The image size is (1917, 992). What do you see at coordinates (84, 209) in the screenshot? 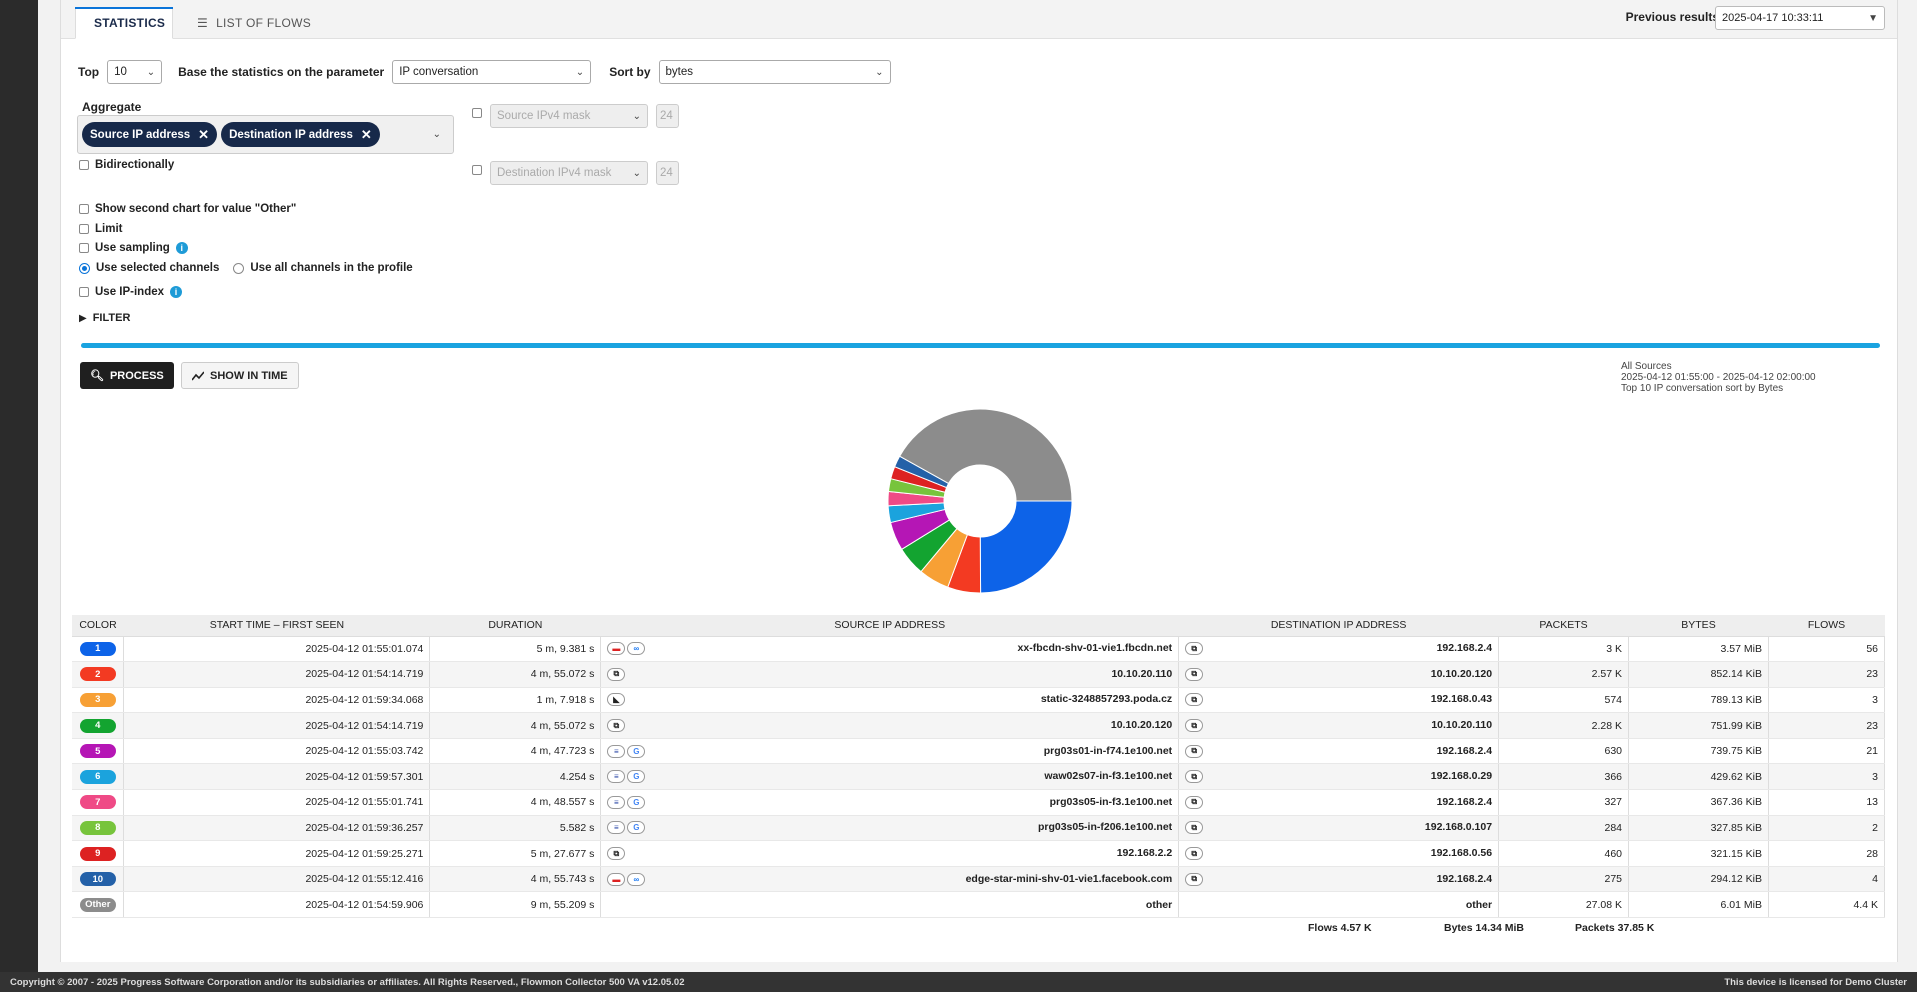
I see `show-second-chart-checkbox` at bounding box center [84, 209].